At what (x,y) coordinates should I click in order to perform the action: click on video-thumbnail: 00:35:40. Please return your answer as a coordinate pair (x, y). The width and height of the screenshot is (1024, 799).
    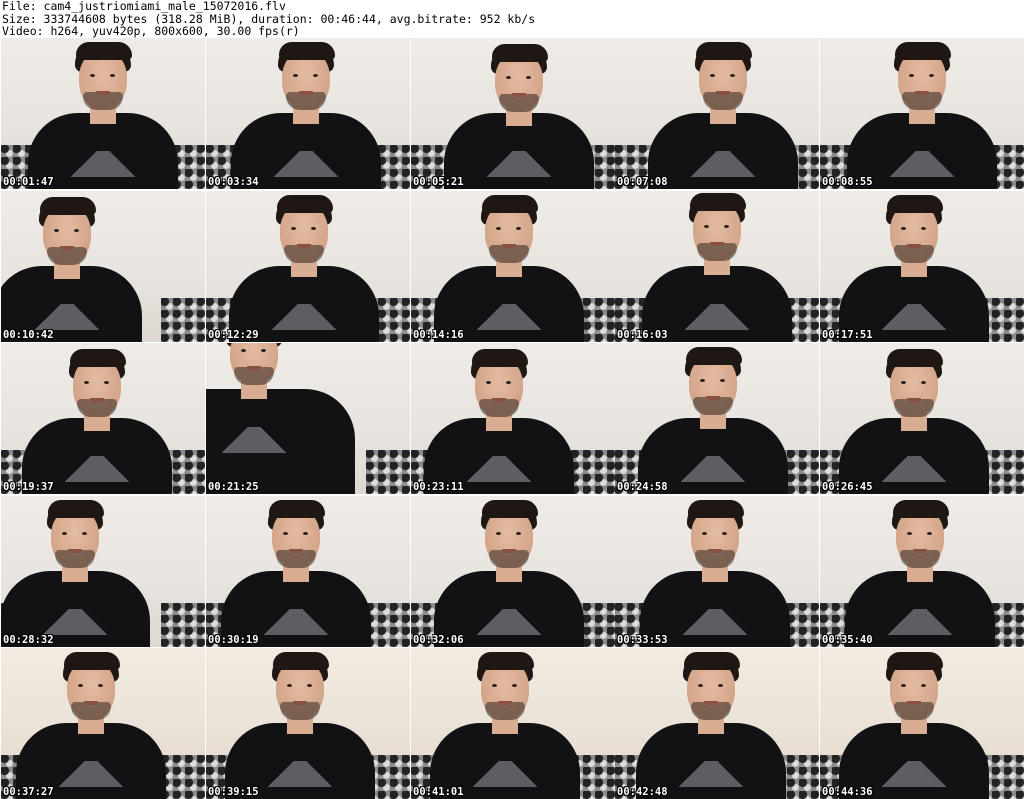
    Looking at the image, I should click on (922, 571).